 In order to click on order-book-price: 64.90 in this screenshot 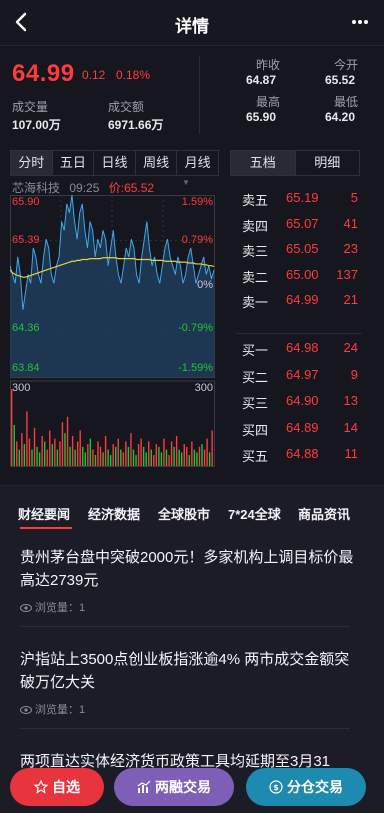, I will do `click(302, 400)`.